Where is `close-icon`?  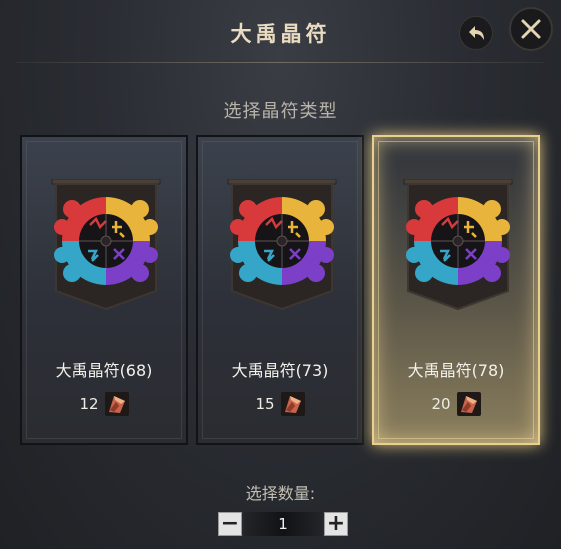 close-icon is located at coordinates (531, 29).